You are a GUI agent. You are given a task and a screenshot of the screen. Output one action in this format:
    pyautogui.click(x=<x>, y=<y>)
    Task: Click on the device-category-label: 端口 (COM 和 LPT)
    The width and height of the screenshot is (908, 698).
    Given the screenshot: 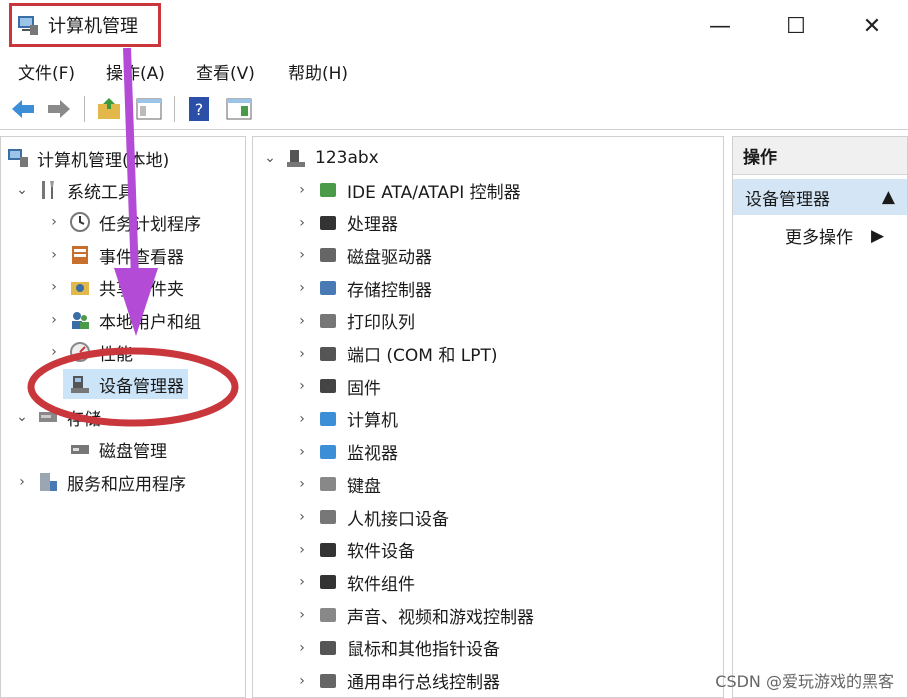 What is the action you would take?
    pyautogui.click(x=422, y=356)
    